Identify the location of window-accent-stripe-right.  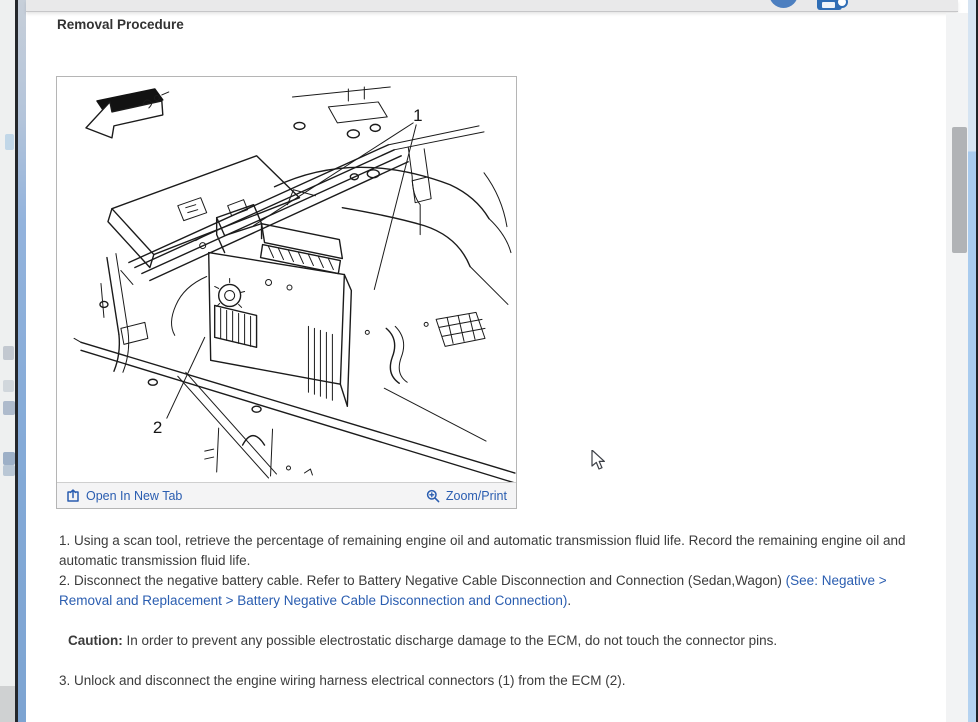
(972, 361).